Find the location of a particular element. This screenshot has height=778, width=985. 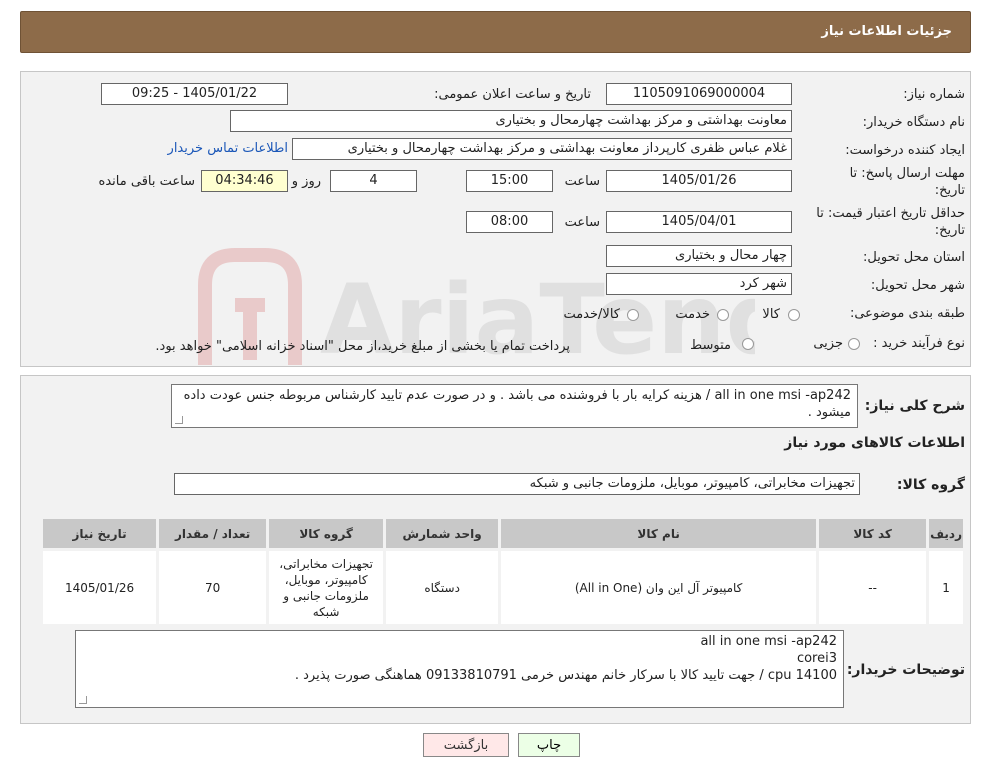

category-radio-goods is located at coordinates (794, 315).